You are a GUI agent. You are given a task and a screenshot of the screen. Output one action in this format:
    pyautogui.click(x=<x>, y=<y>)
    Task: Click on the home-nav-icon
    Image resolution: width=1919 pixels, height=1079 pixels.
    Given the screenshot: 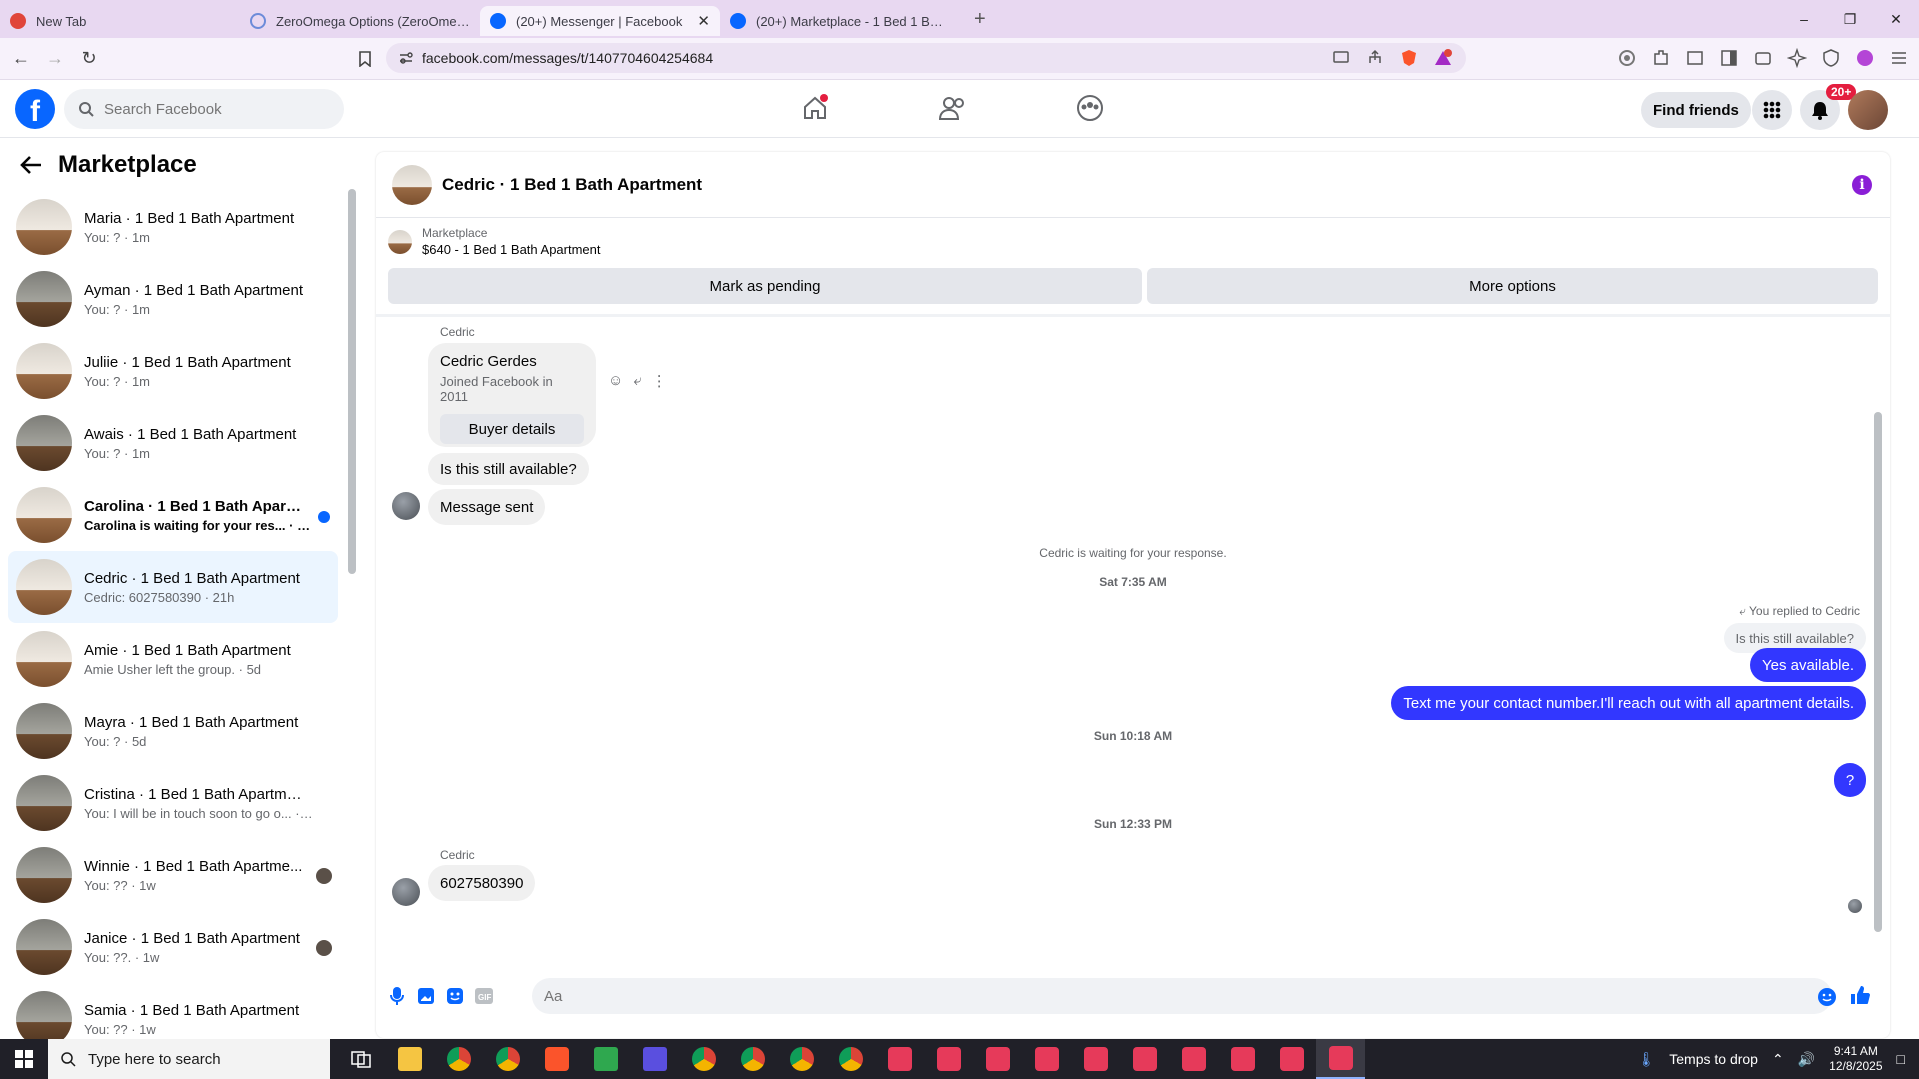 What is the action you would take?
    pyautogui.click(x=815, y=108)
    